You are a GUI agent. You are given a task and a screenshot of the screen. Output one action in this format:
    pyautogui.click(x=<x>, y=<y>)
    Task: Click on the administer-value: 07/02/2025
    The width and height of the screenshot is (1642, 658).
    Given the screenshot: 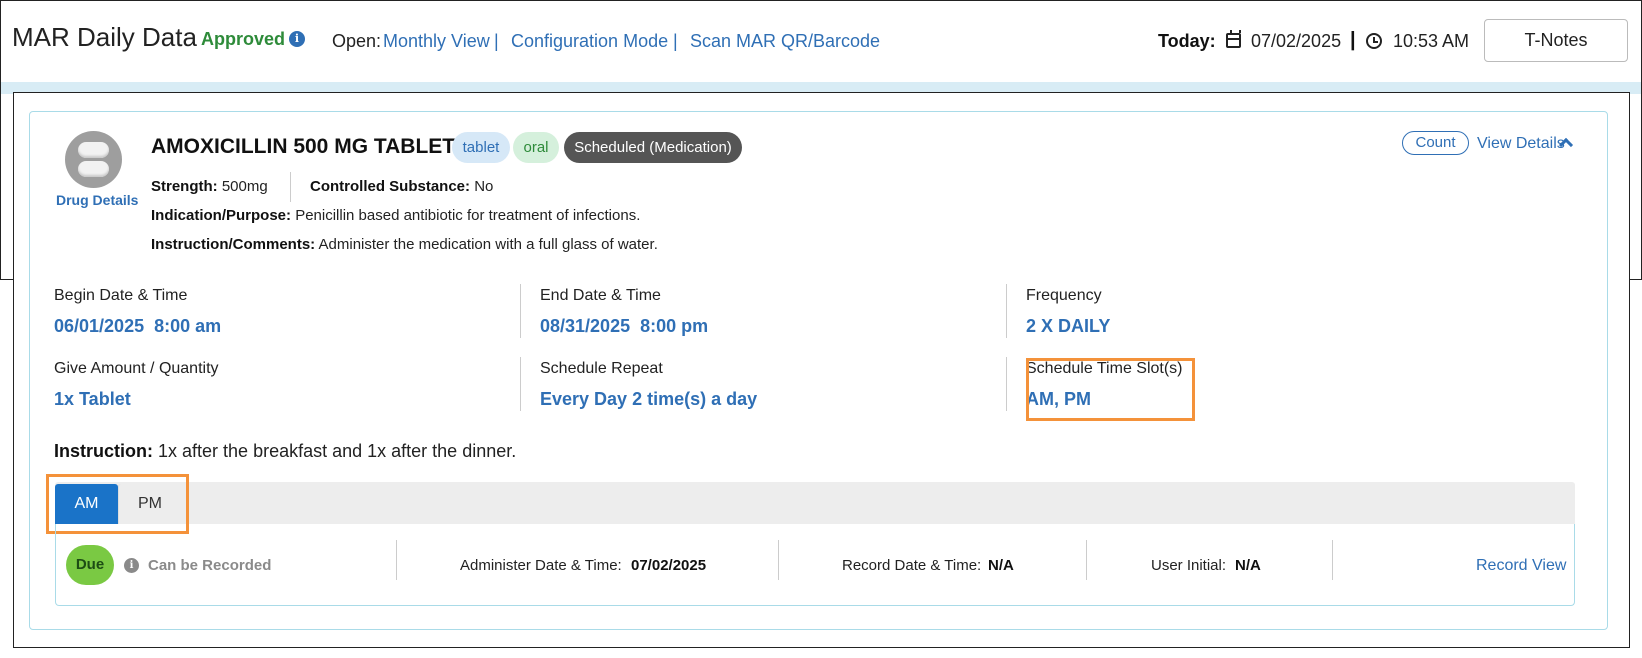 What is the action you would take?
    pyautogui.click(x=669, y=565)
    